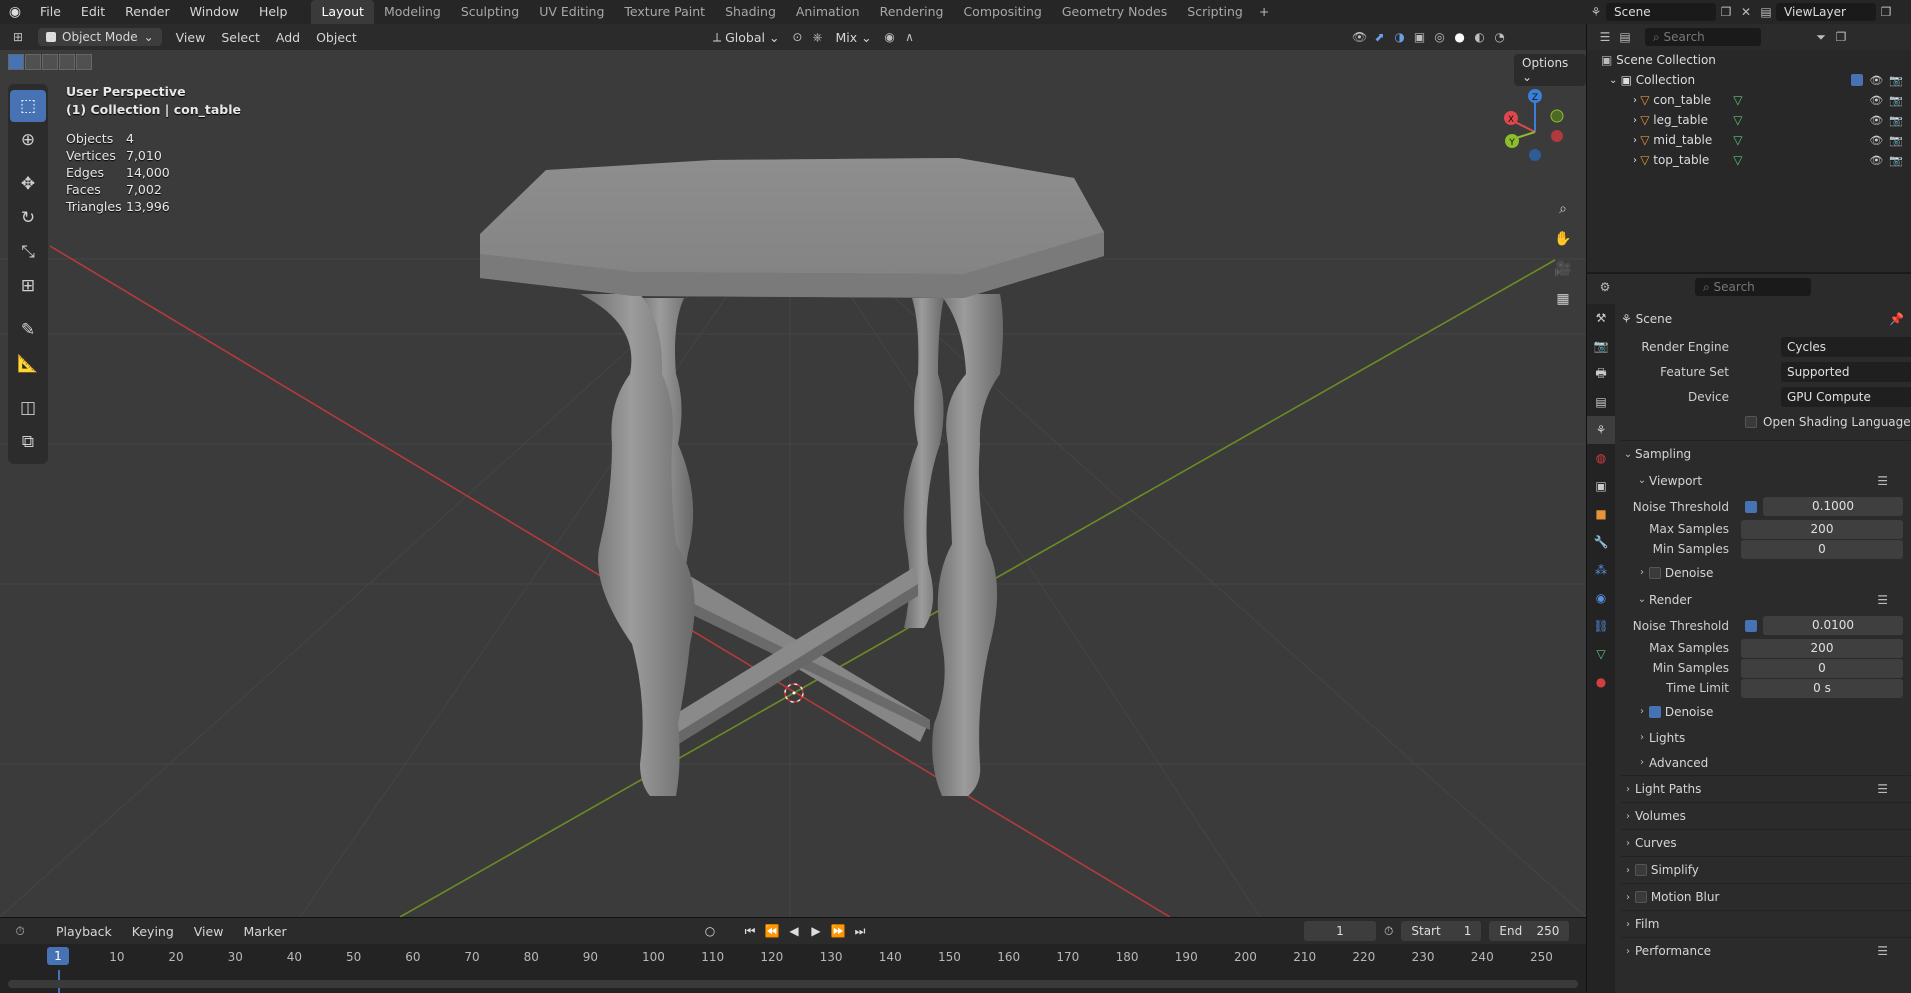 The height and width of the screenshot is (993, 1911). What do you see at coordinates (28, 184) in the screenshot?
I see `move-tool-icon: ✥` at bounding box center [28, 184].